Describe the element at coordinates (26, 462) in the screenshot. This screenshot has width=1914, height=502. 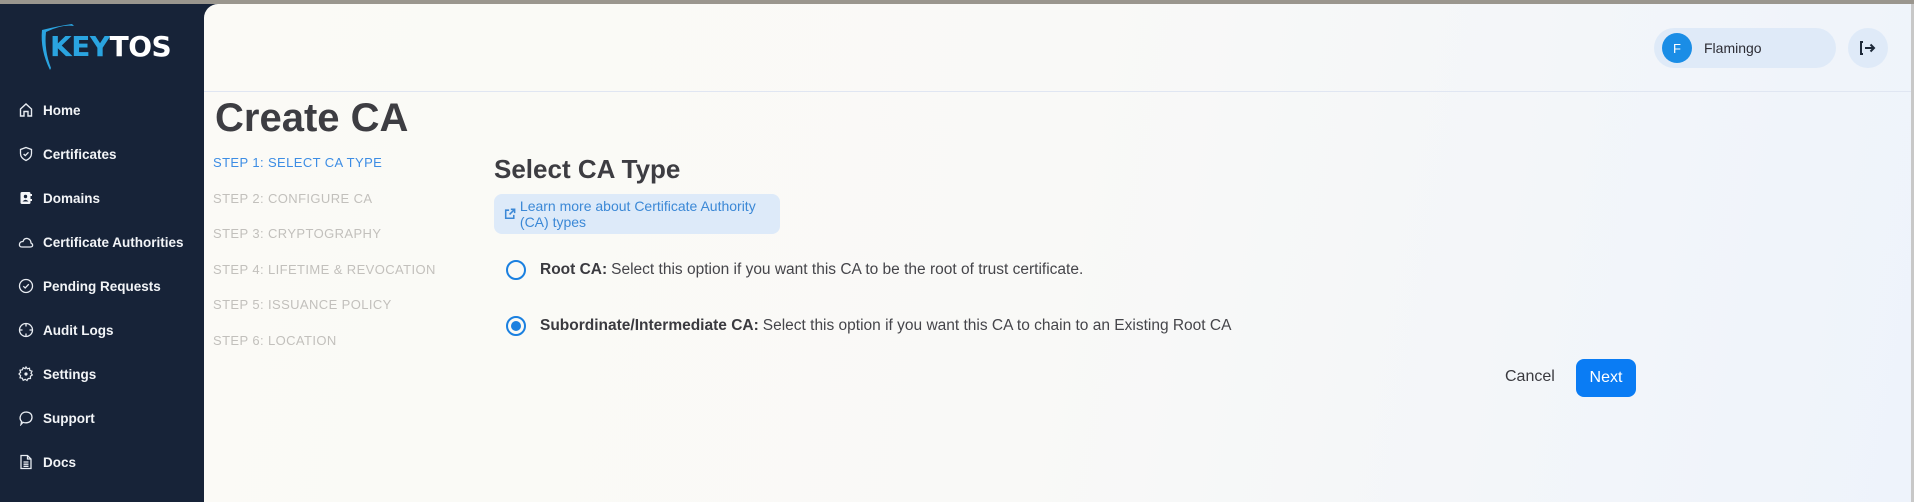
I see `document-icon` at that location.